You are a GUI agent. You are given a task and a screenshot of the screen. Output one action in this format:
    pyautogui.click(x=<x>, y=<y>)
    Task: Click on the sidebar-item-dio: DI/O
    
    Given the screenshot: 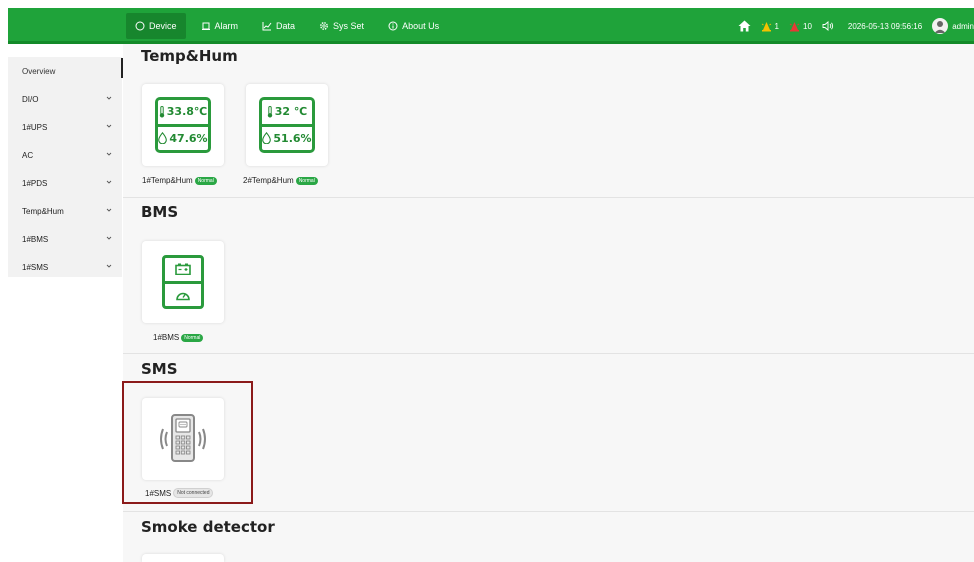 What is the action you would take?
    pyautogui.click(x=65, y=99)
    